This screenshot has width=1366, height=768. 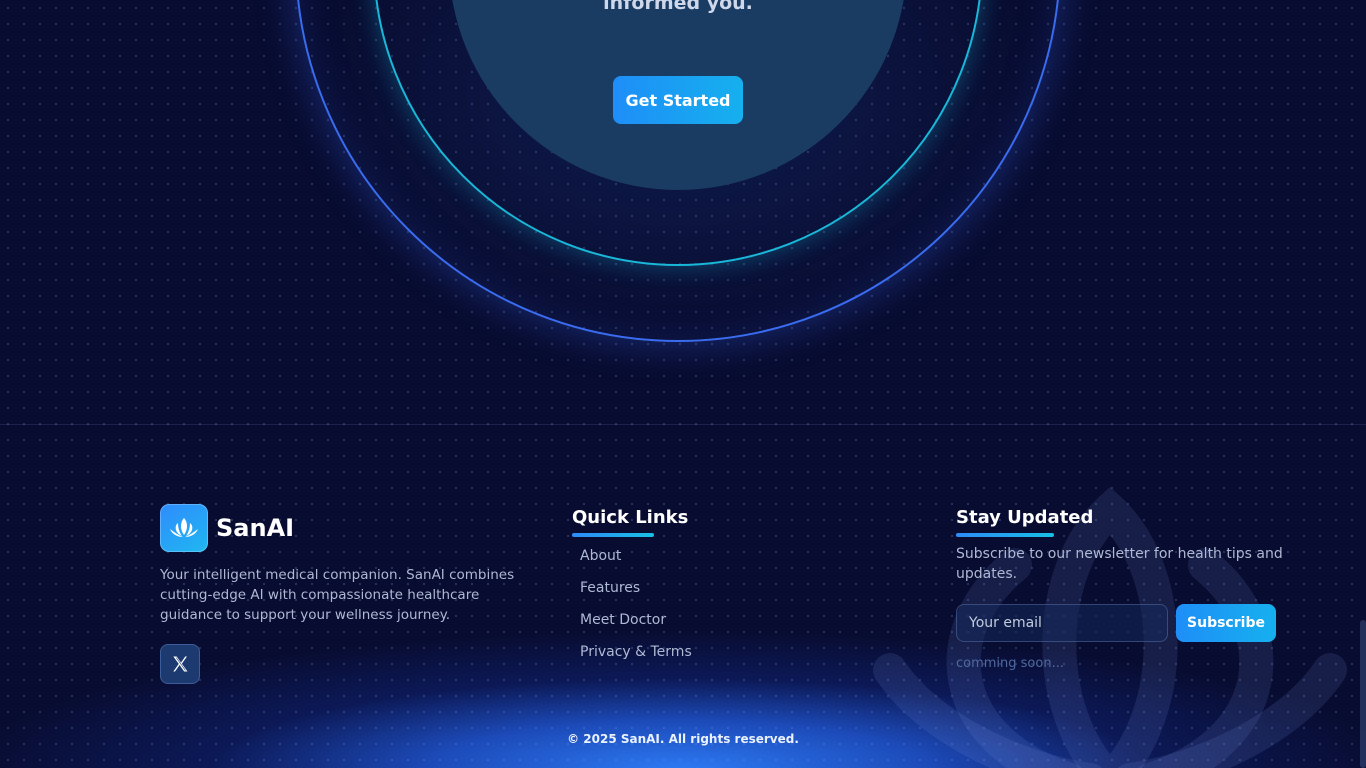 I want to click on x-twitter-icon, so click(x=180, y=664).